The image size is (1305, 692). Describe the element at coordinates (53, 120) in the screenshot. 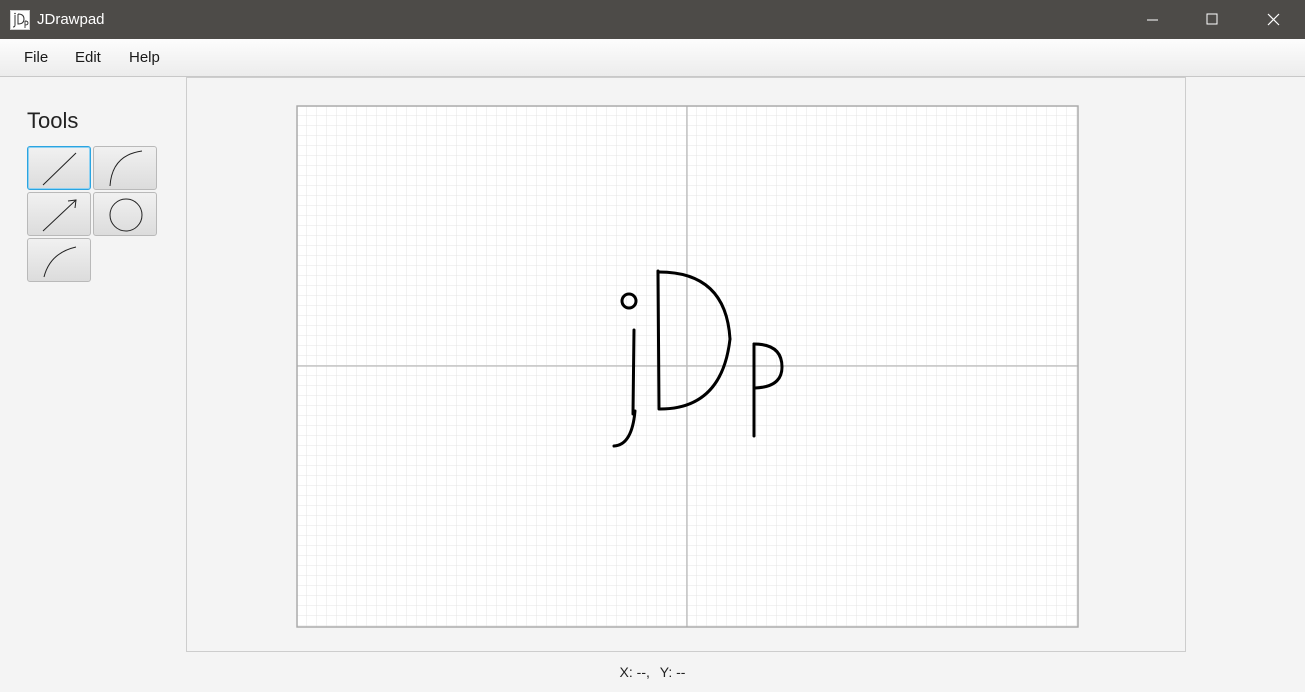

I see `tools-heading: Tools` at that location.